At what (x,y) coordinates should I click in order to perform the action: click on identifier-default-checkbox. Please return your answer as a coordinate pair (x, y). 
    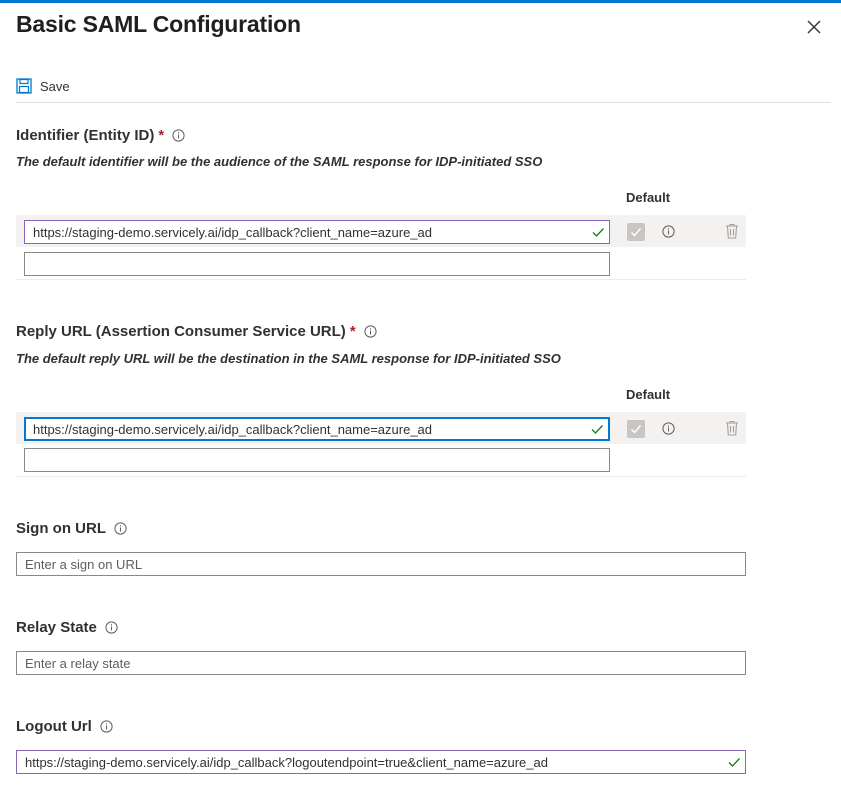
    Looking at the image, I should click on (636, 232).